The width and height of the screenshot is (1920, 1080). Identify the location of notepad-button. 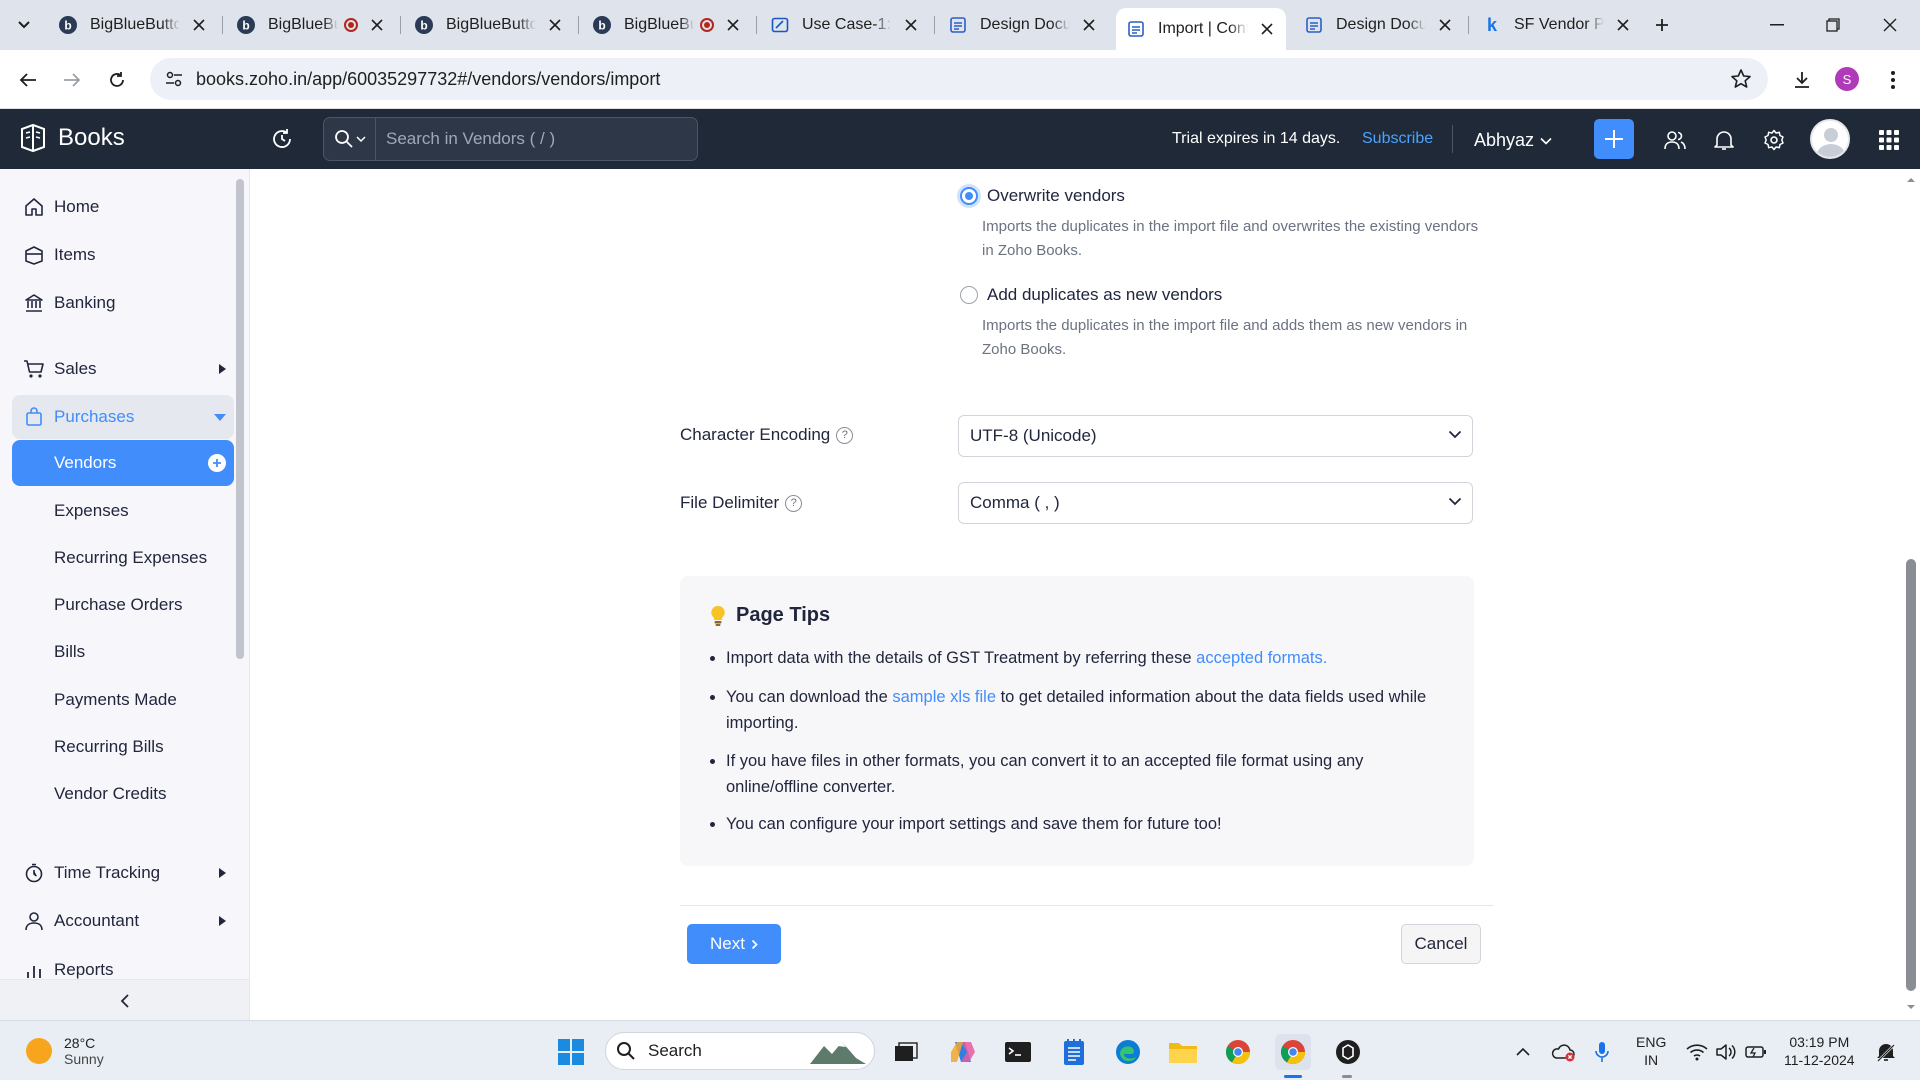
(1074, 1052).